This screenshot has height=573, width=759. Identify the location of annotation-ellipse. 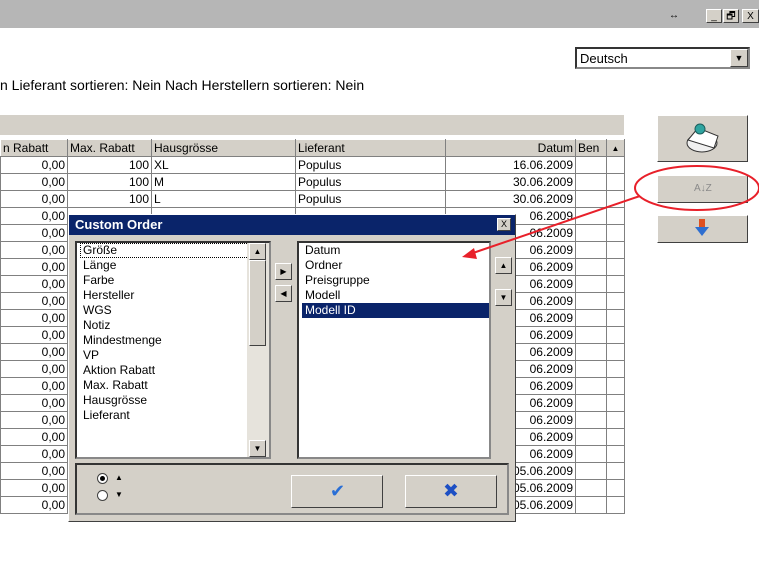
(696, 188).